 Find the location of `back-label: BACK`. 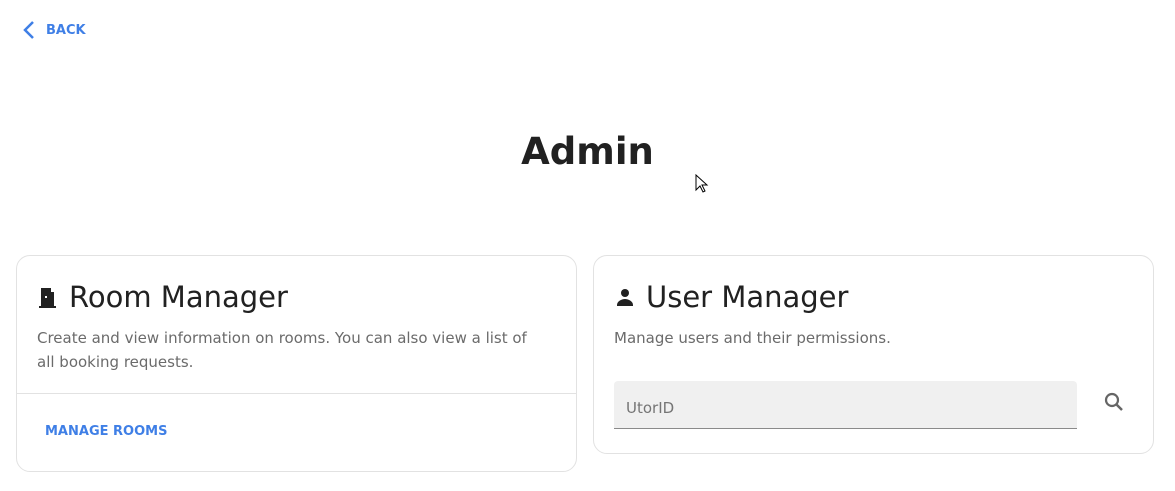

back-label: BACK is located at coordinates (66, 30).